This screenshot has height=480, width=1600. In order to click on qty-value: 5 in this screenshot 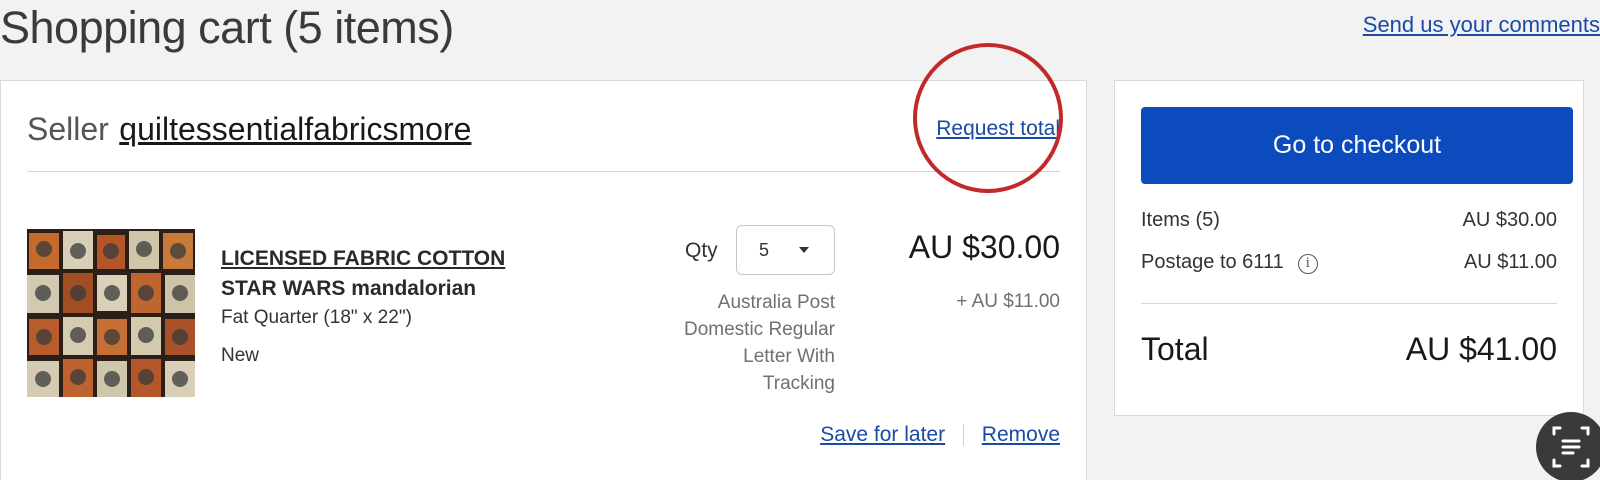, I will do `click(764, 250)`.